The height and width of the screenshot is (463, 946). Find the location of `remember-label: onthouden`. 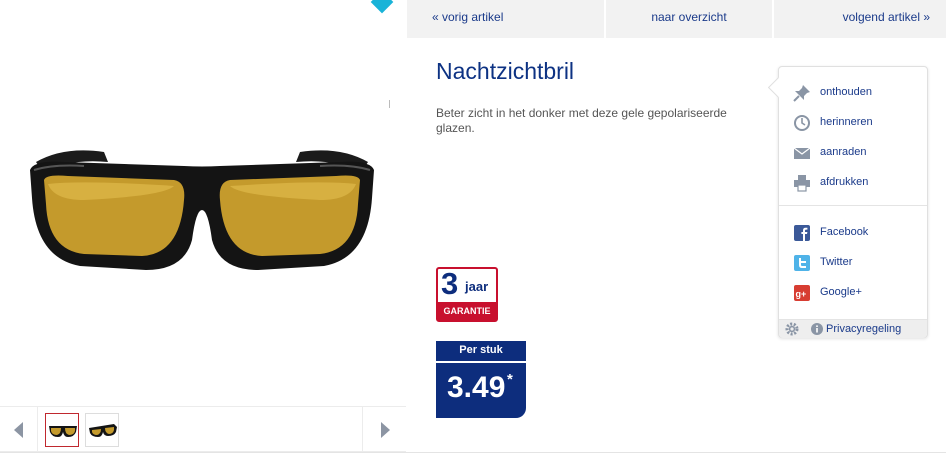

remember-label: onthouden is located at coordinates (846, 92).